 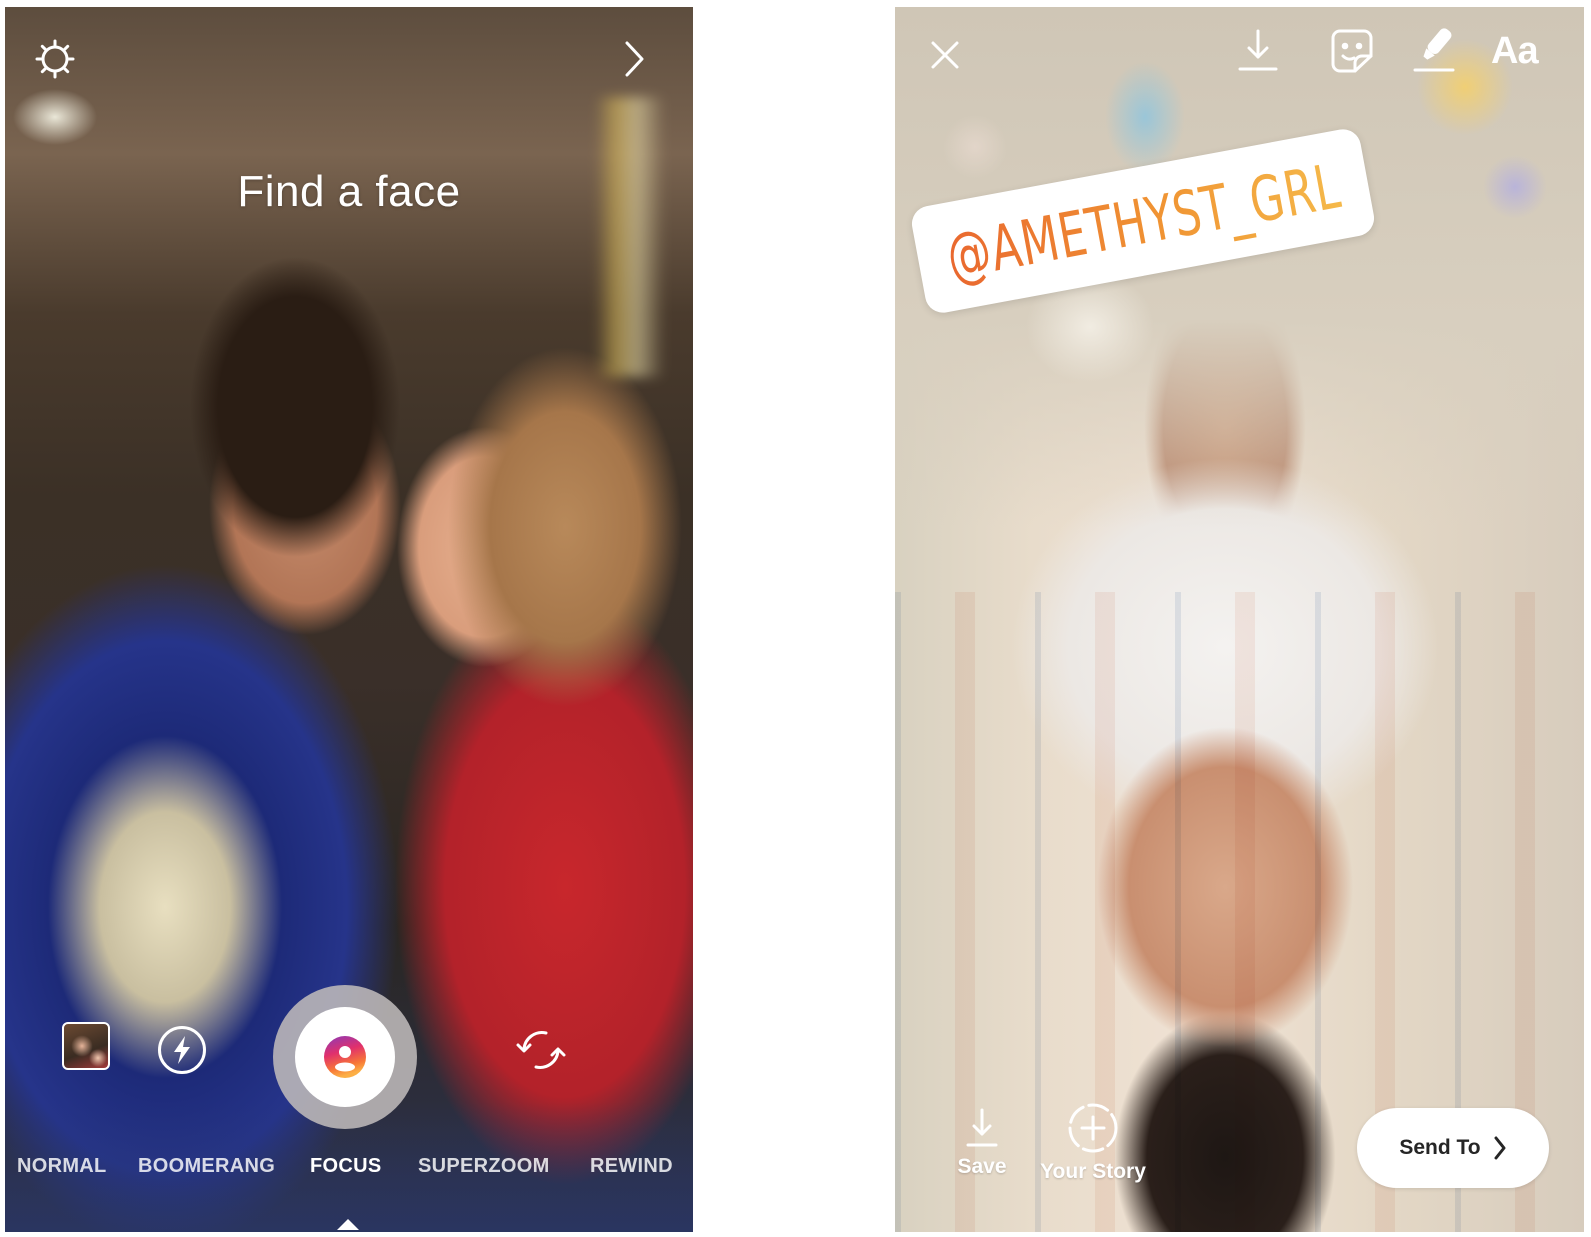 I want to click on mode-rewind: REWIND, so click(x=631, y=1166).